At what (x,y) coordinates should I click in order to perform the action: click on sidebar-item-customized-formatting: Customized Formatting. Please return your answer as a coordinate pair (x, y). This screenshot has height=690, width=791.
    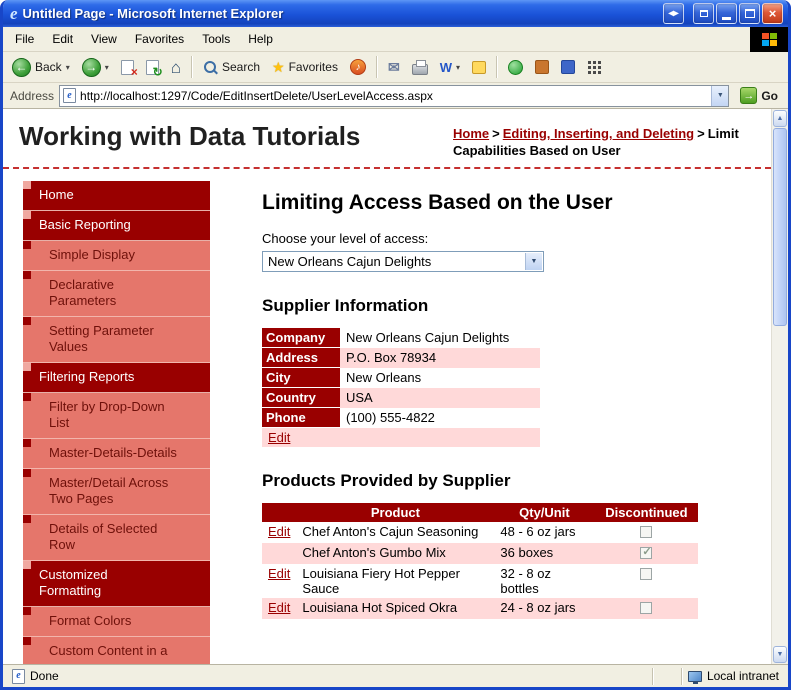
    Looking at the image, I should click on (116, 584).